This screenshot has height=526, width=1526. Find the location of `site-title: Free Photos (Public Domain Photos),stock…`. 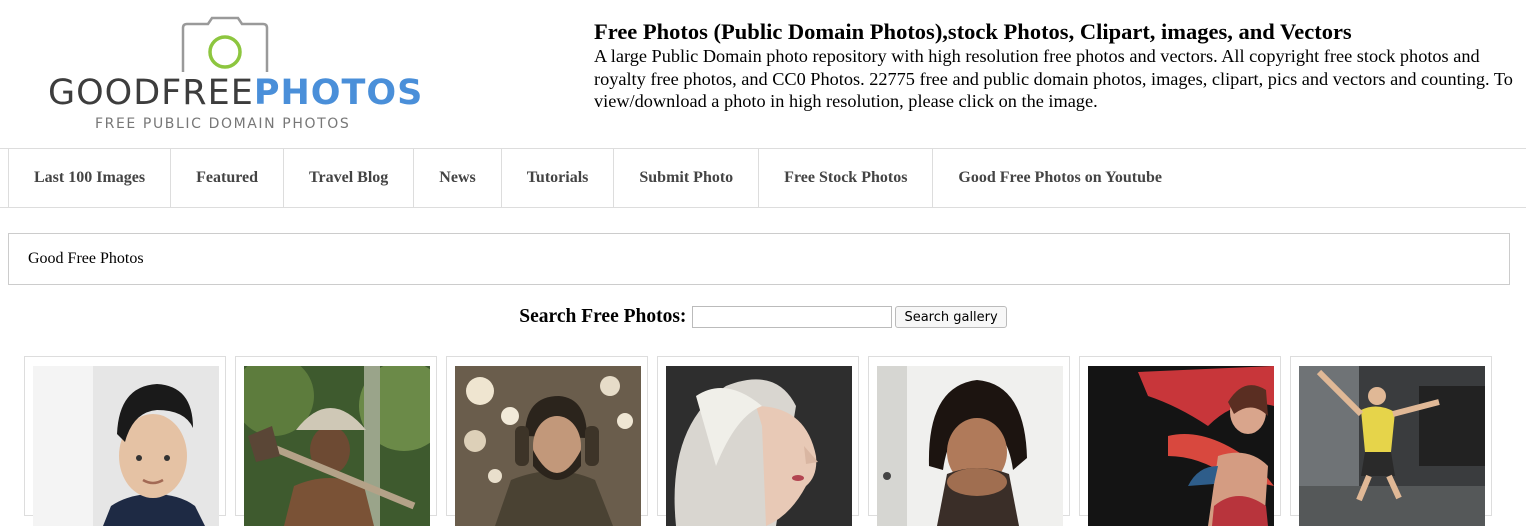

site-title: Free Photos (Public Domain Photos),stock… is located at coordinates (973, 31).